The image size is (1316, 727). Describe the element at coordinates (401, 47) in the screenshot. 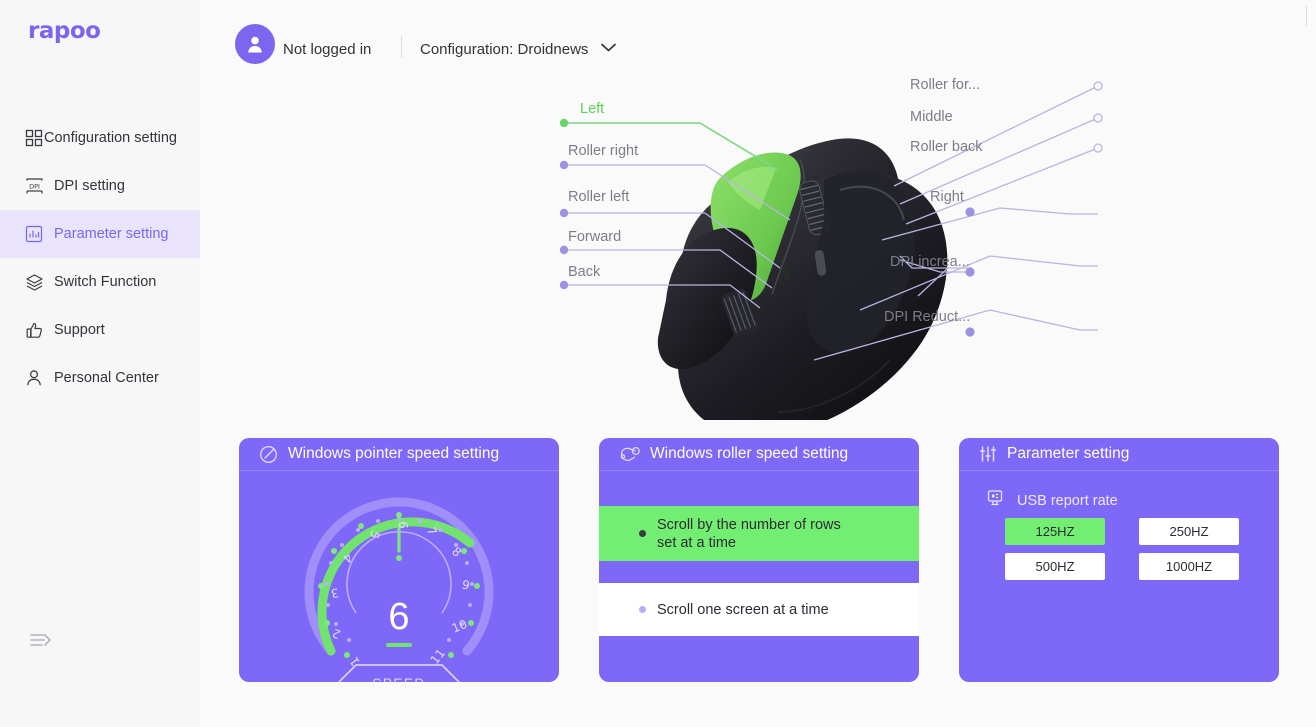

I see `topbar-divider` at that location.